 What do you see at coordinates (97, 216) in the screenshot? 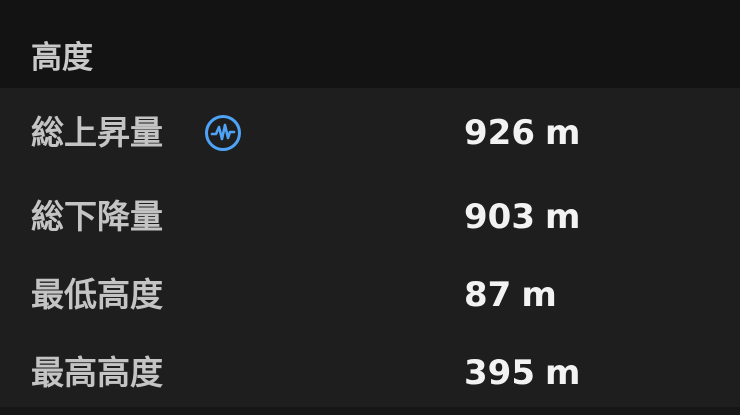
I see `stat-label-total-descent: 総下降量` at bounding box center [97, 216].